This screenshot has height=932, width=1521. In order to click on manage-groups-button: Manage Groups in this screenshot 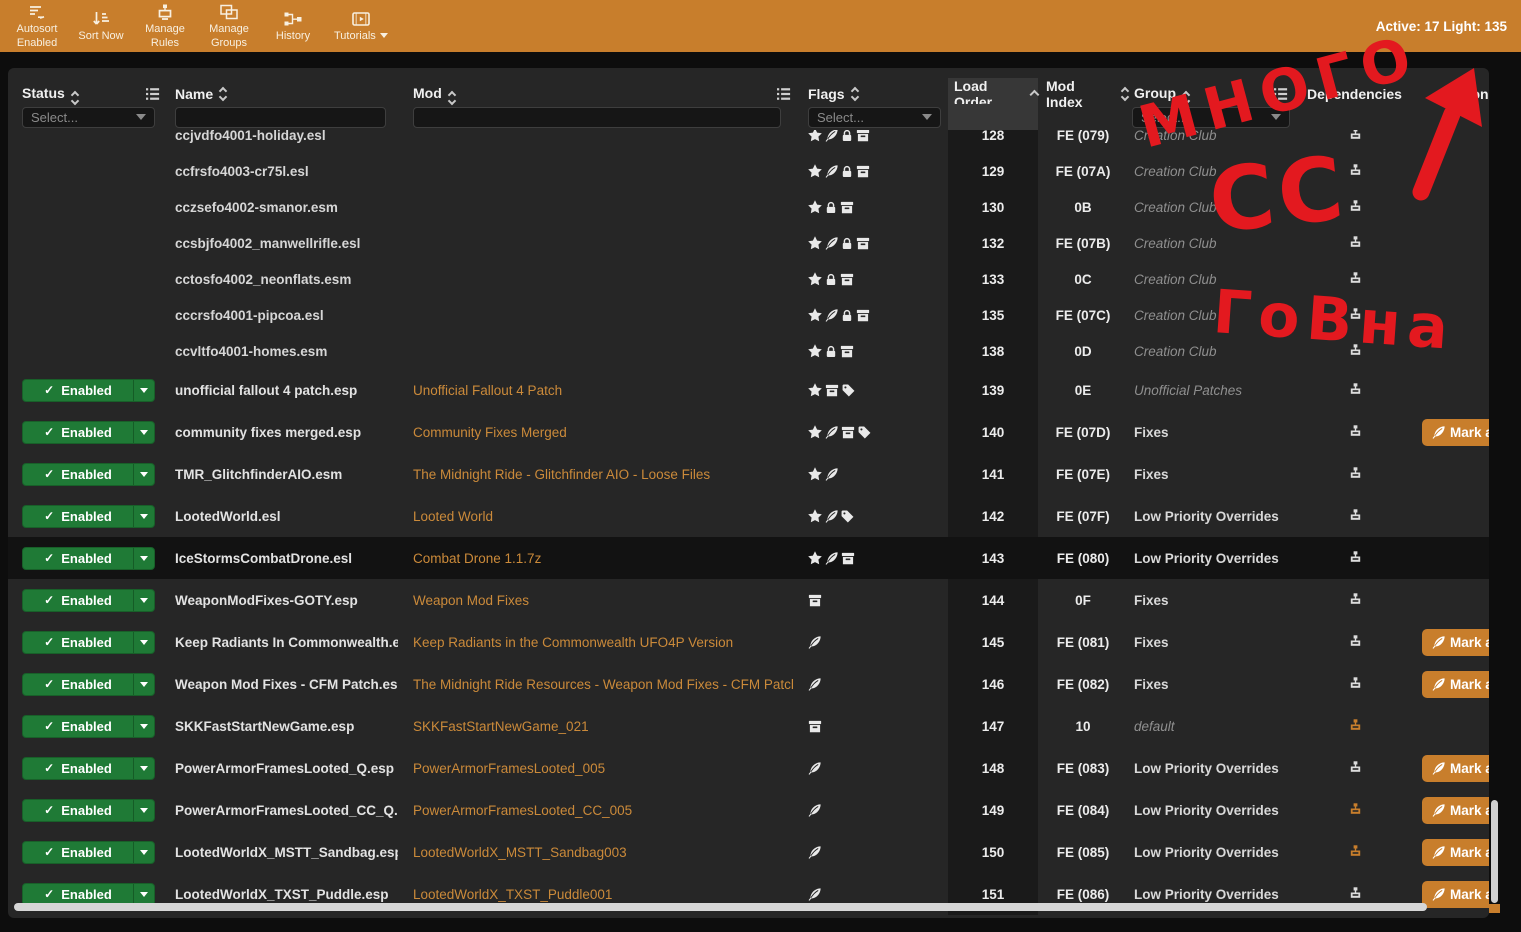, I will do `click(229, 26)`.